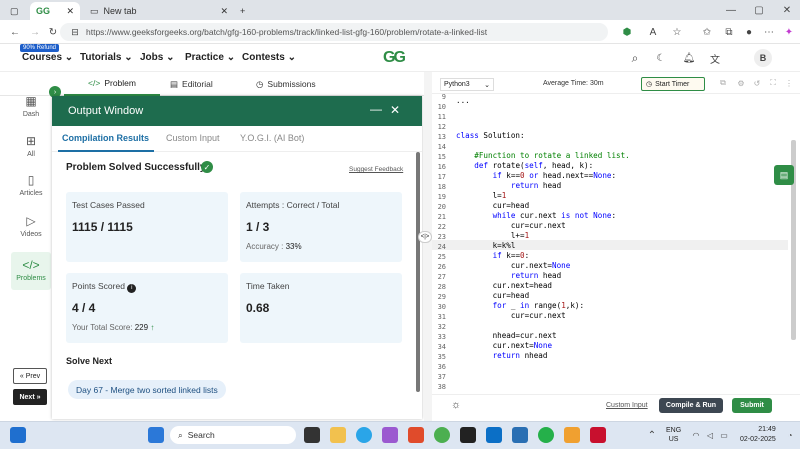 The width and height of the screenshot is (800, 449). What do you see at coordinates (210, 57) in the screenshot?
I see `nav-practice: Practice ⌄` at bounding box center [210, 57].